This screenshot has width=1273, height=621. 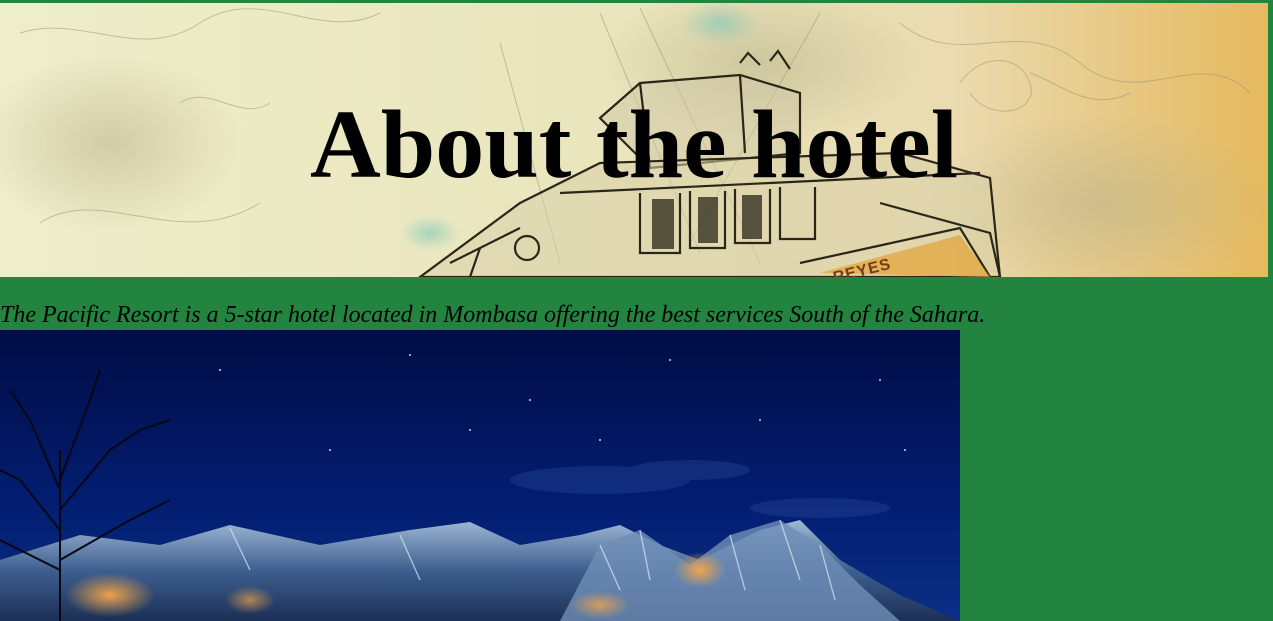 What do you see at coordinates (634, 145) in the screenshot?
I see `page-title: About the hotel` at bounding box center [634, 145].